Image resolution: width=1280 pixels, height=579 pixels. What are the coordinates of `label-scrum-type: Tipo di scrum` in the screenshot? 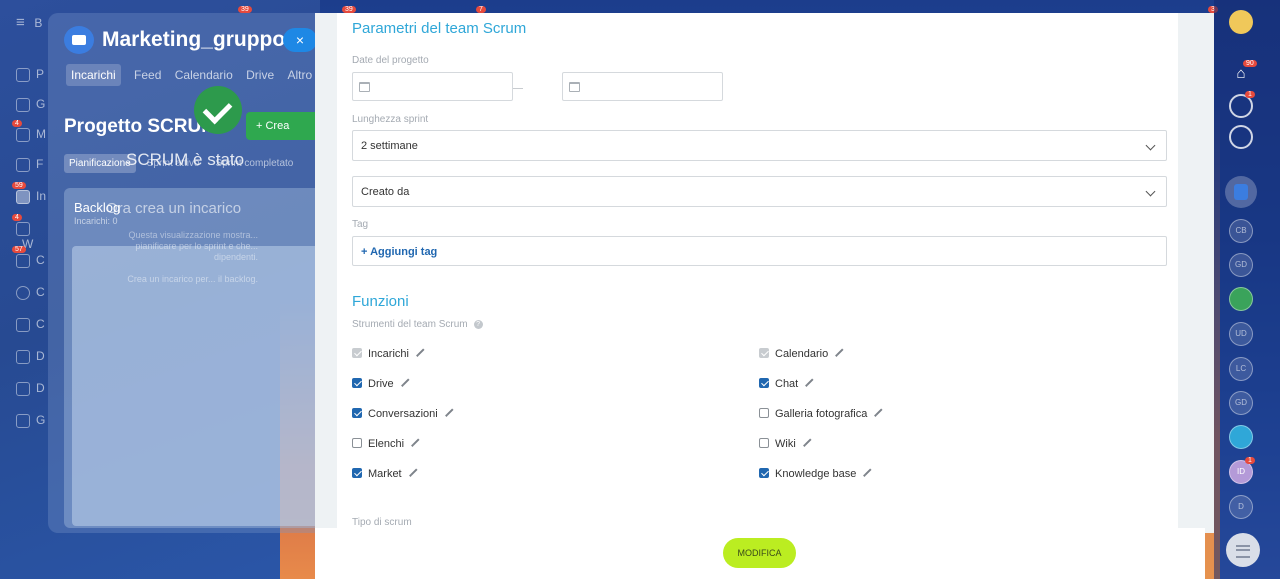 It's located at (382, 522).